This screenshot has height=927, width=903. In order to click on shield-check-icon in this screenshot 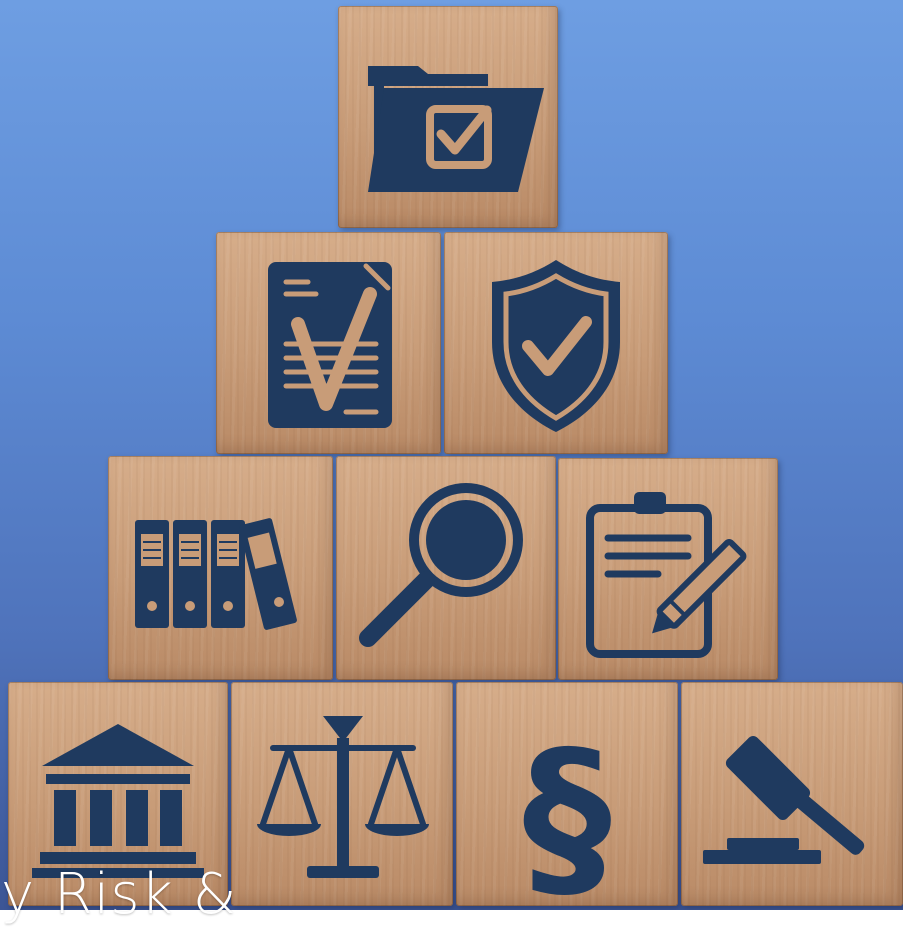, I will do `click(556, 346)`.